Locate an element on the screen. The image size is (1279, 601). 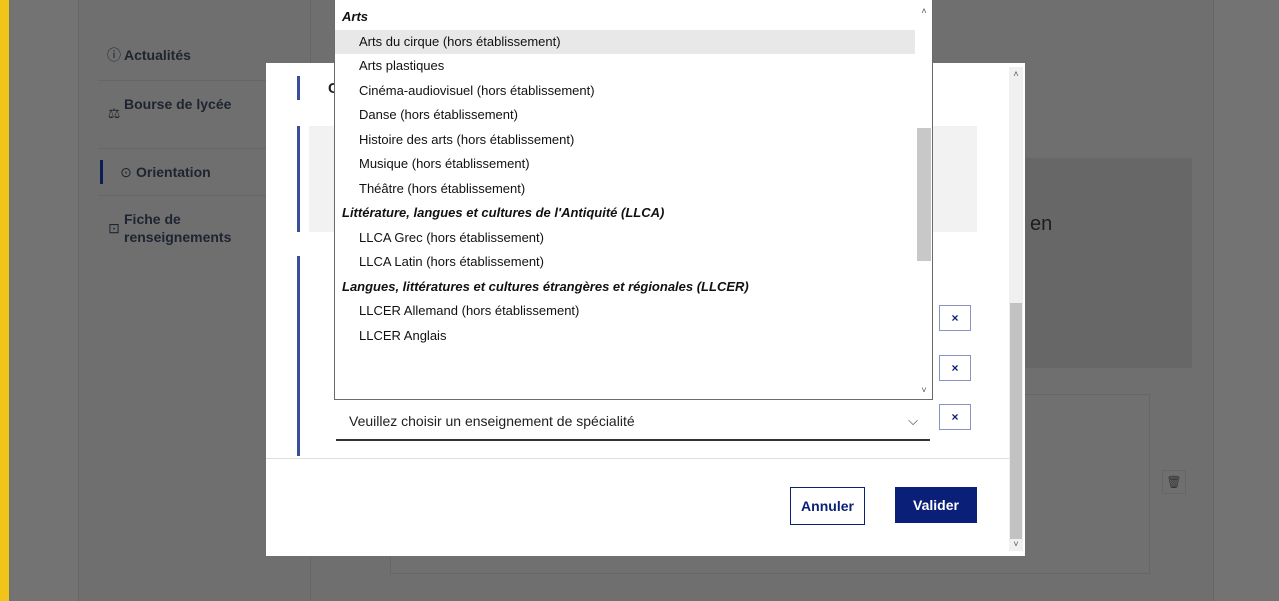
compass-icon: ⊙ is located at coordinates (126, 172).